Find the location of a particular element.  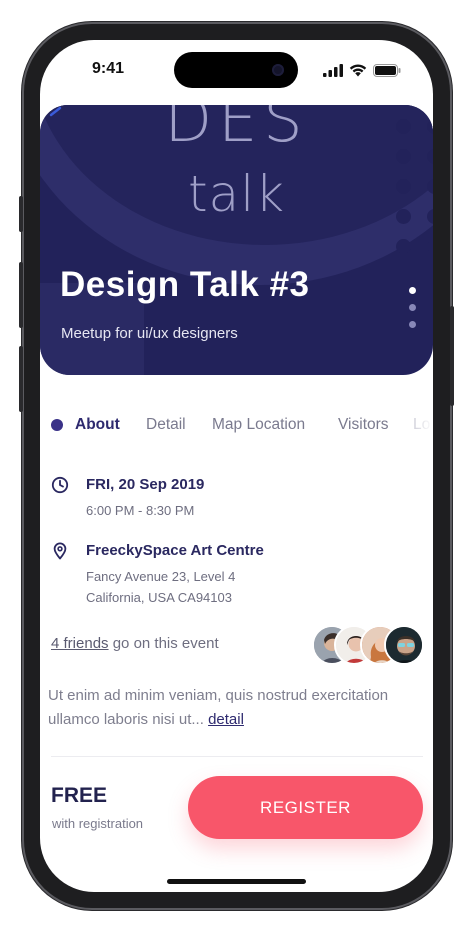

side-button-volume-up is located at coordinates (21, 295).